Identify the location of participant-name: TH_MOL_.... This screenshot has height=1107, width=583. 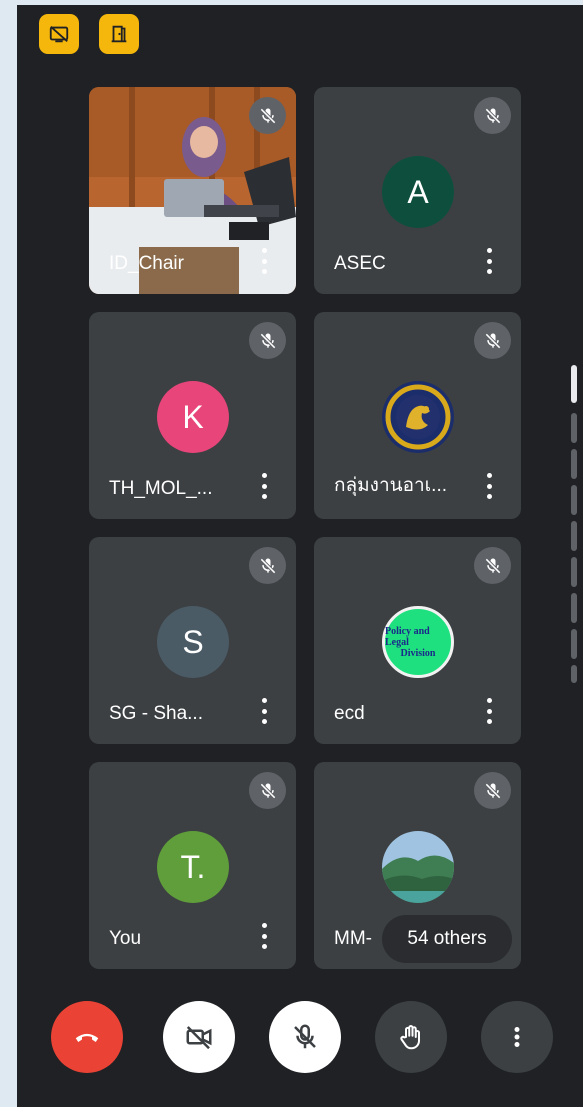
(161, 488).